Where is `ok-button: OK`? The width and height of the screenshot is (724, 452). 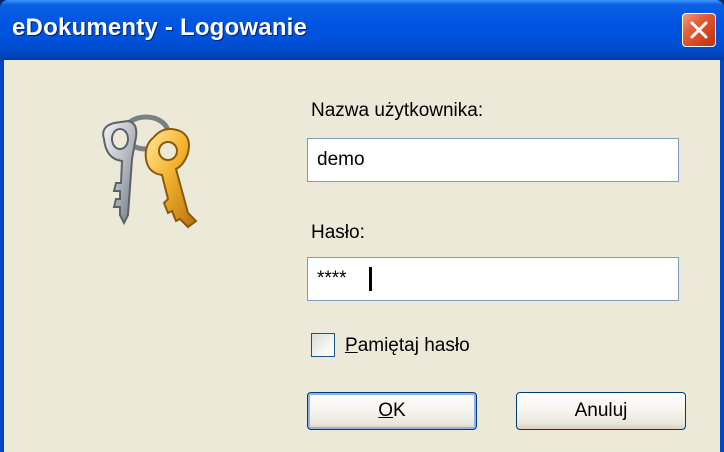 ok-button: OK is located at coordinates (392, 411).